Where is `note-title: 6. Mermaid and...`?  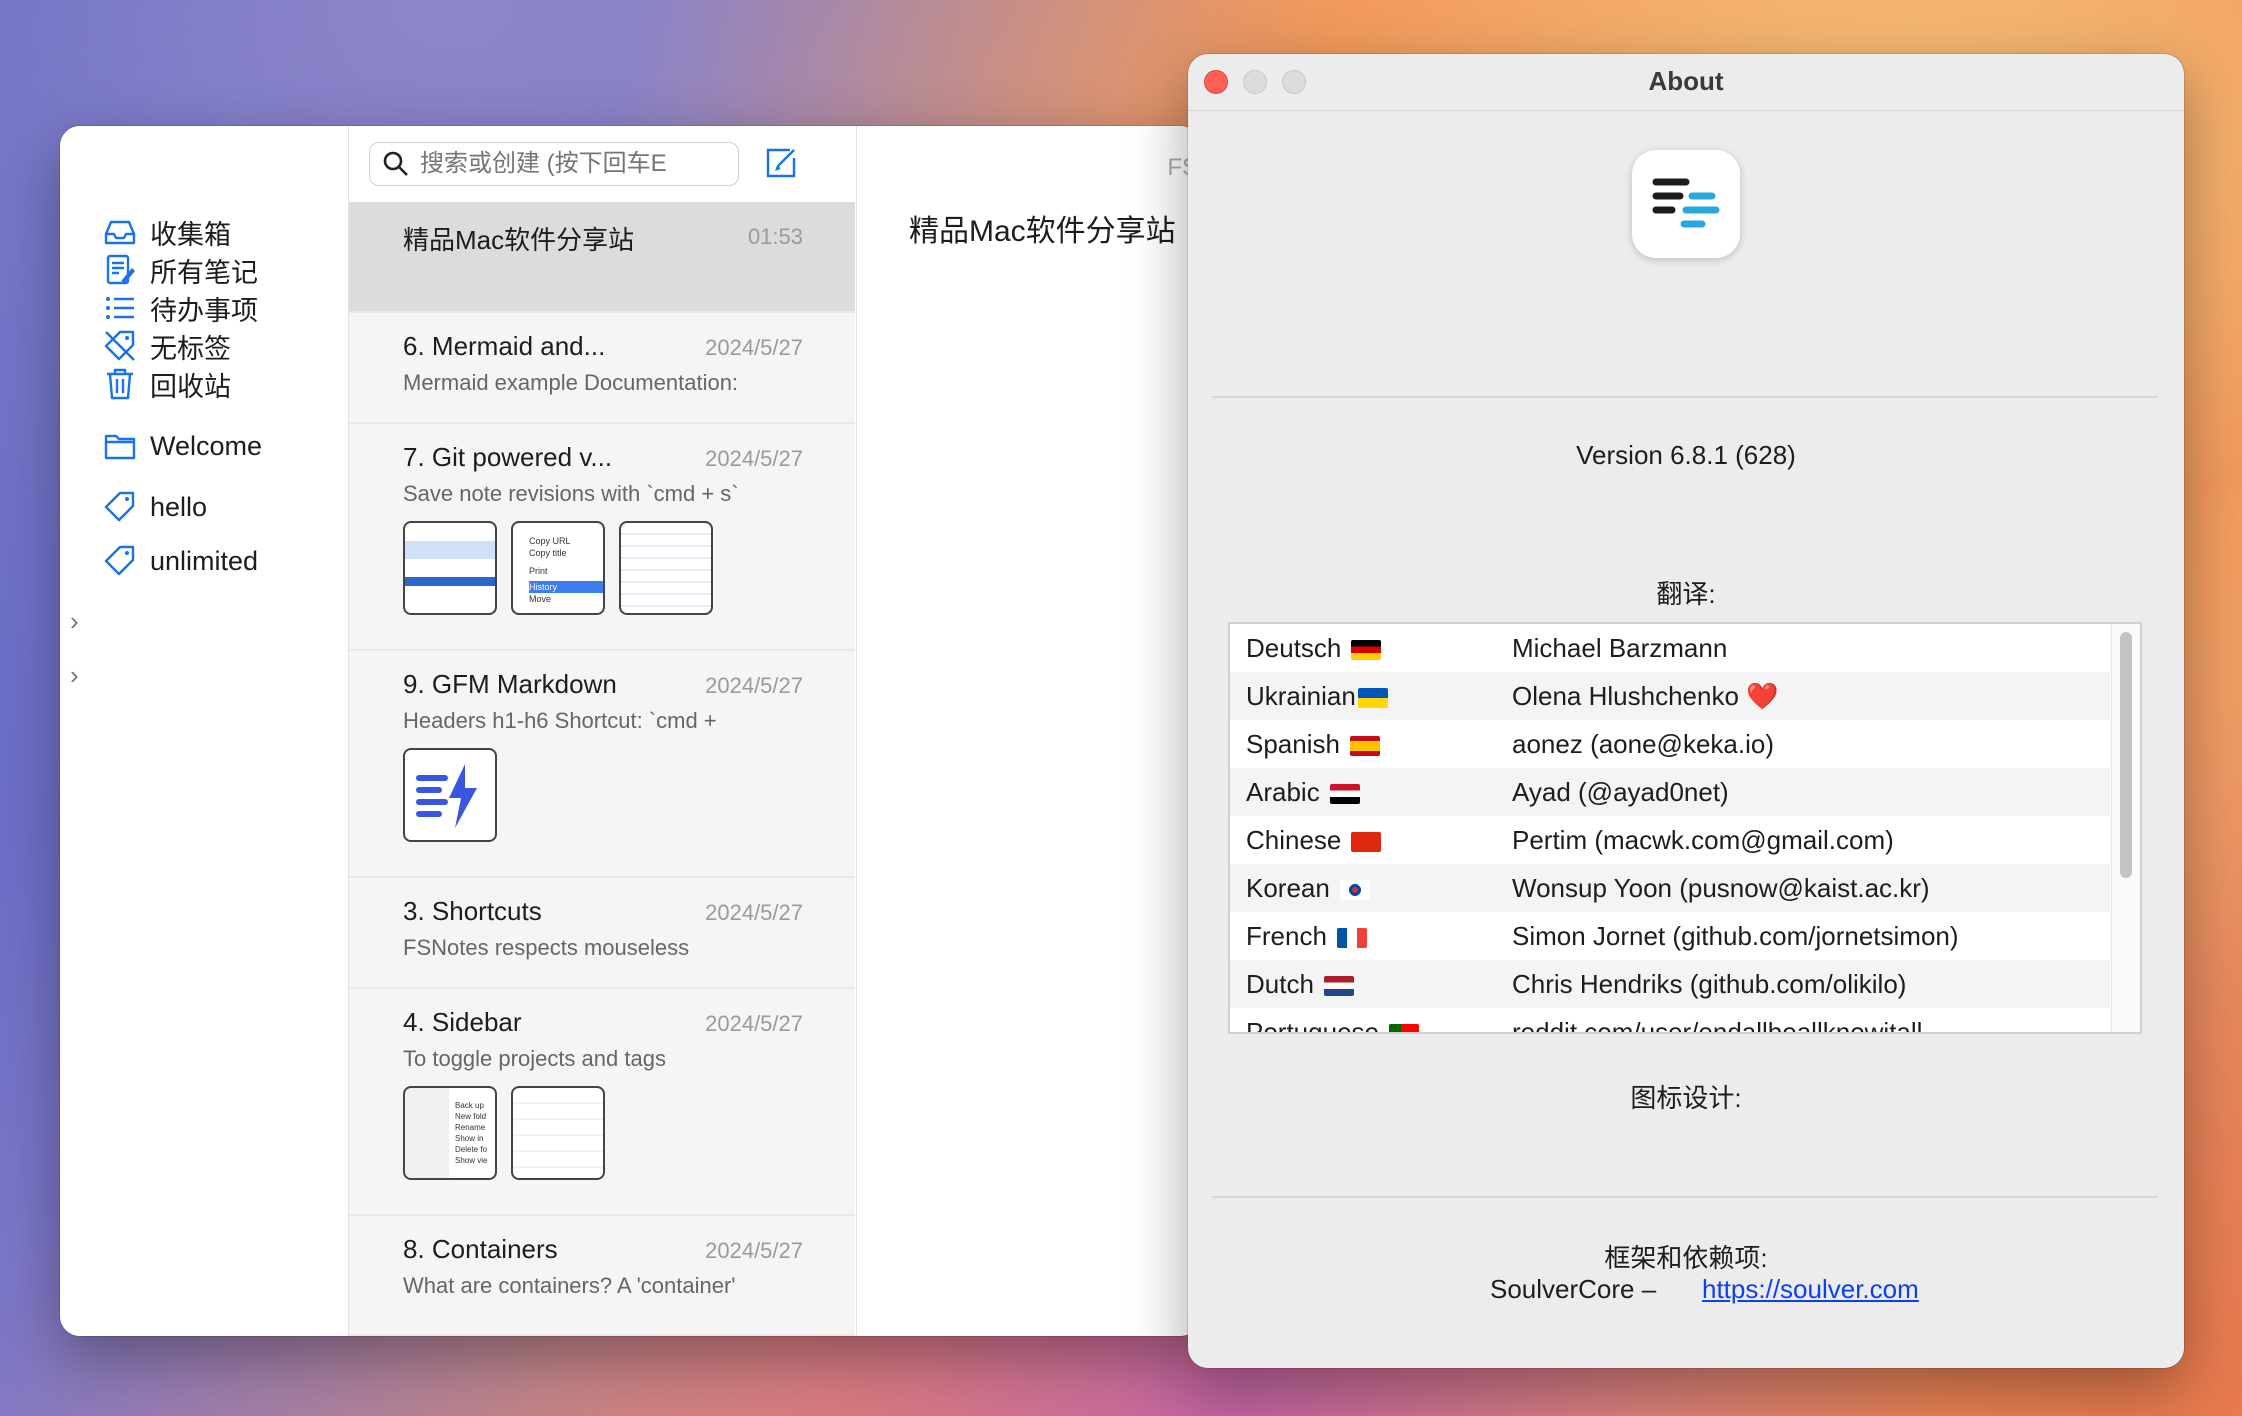
note-title: 6. Mermaid and... is located at coordinates (504, 346).